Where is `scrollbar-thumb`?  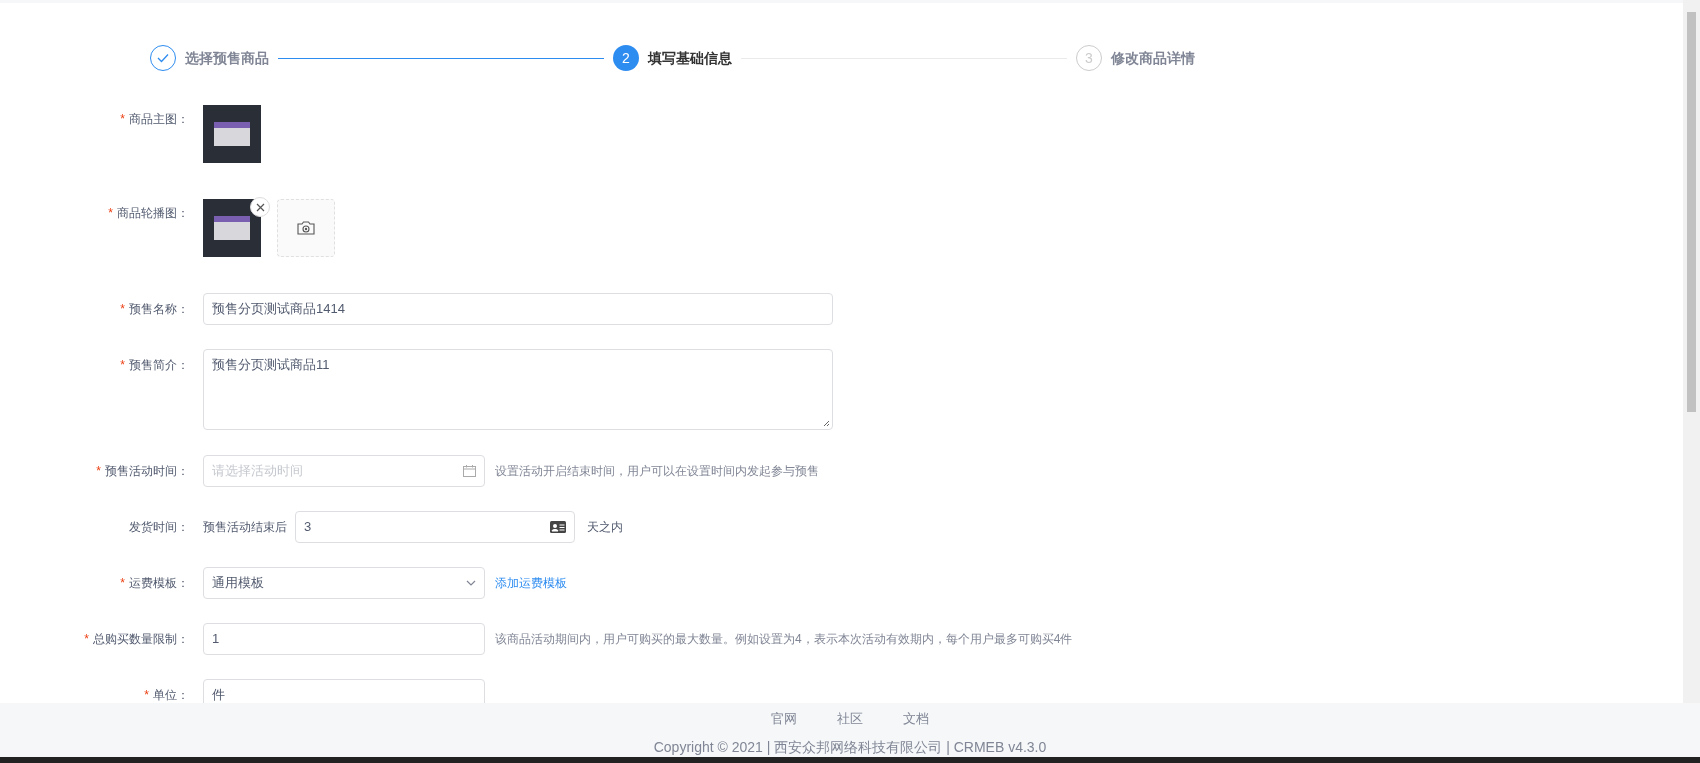 scrollbar-thumb is located at coordinates (1691, 212).